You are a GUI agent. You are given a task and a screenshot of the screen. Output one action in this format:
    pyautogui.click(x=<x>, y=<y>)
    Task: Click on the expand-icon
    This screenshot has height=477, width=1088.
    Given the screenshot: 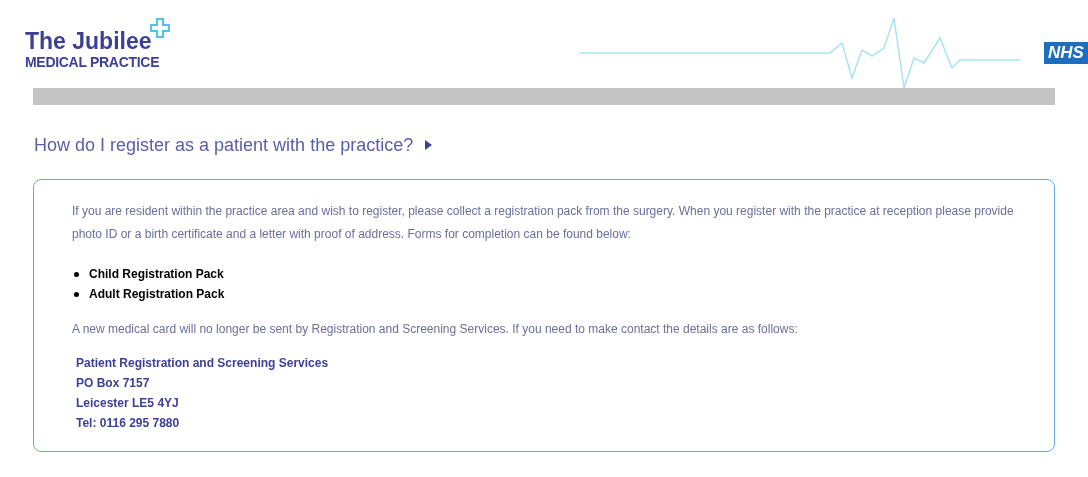 What is the action you would take?
    pyautogui.click(x=429, y=145)
    